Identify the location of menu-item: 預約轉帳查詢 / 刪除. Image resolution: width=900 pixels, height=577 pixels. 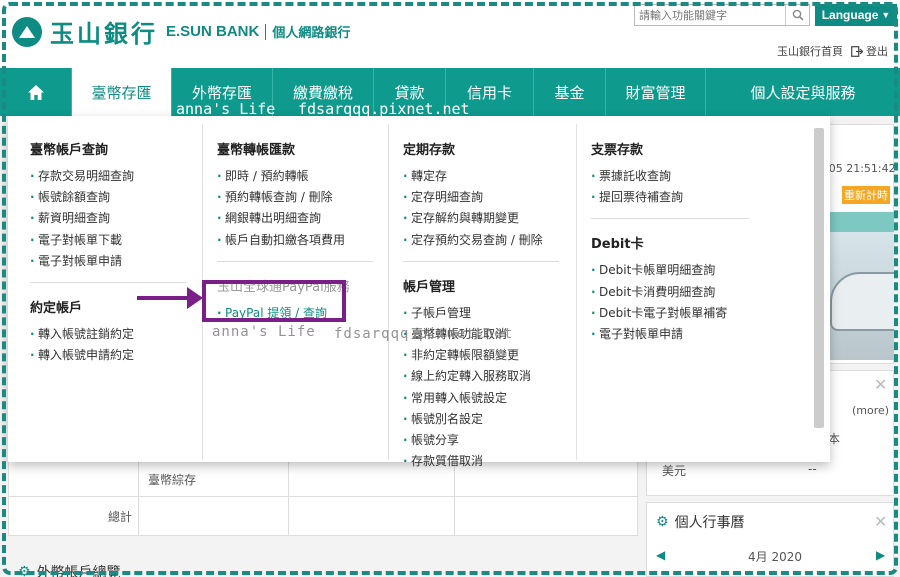
(302, 197).